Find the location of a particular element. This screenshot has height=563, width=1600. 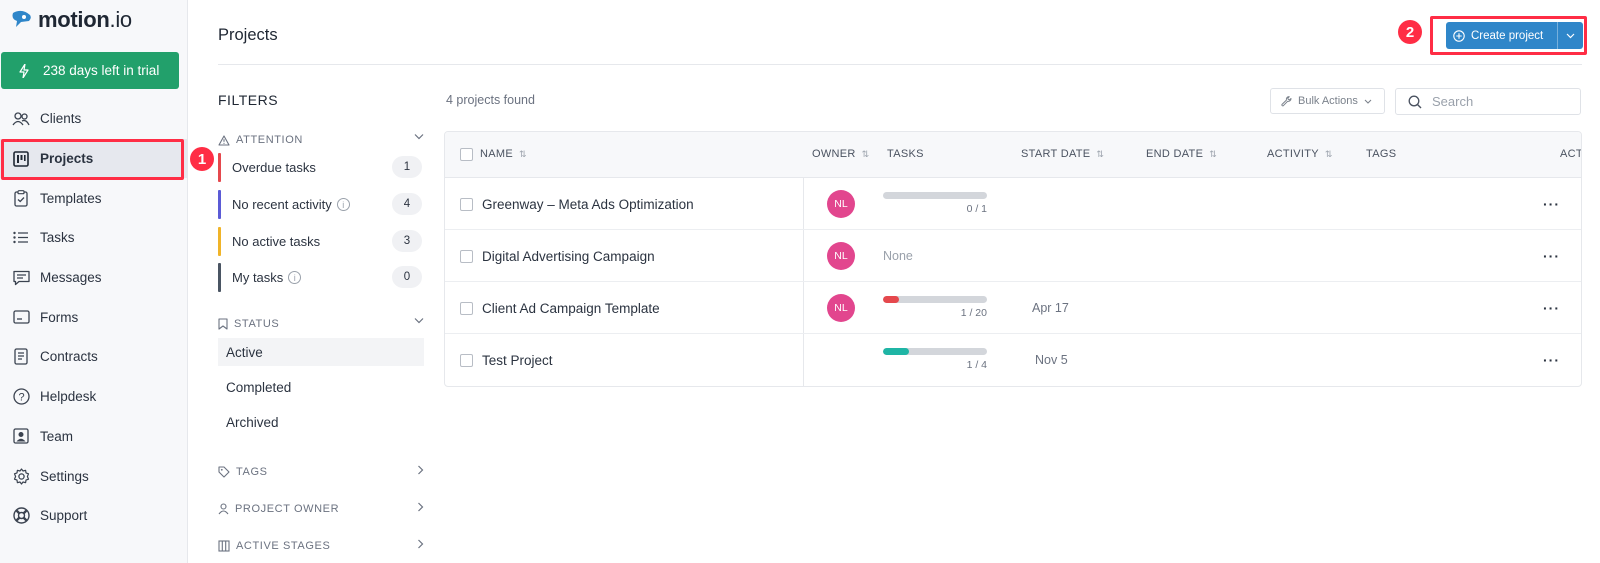

progress-track is located at coordinates (935, 299).